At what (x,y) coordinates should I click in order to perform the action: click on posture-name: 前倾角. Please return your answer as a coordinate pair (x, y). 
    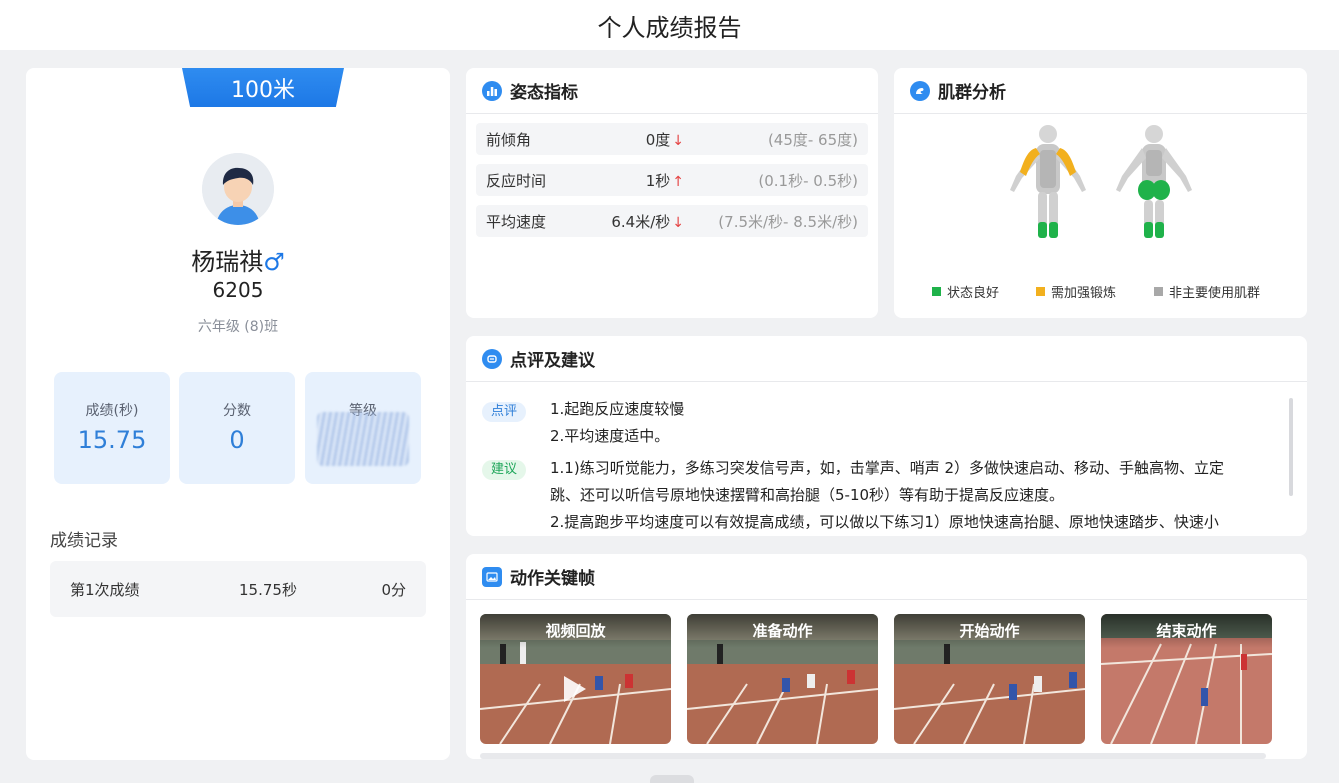
    Looking at the image, I should click on (509, 140).